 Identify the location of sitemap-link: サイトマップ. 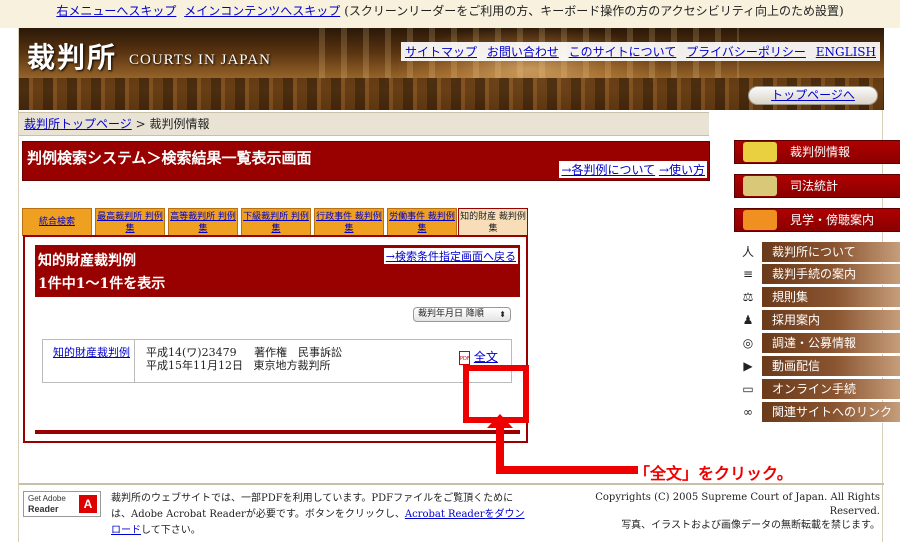
(441, 52).